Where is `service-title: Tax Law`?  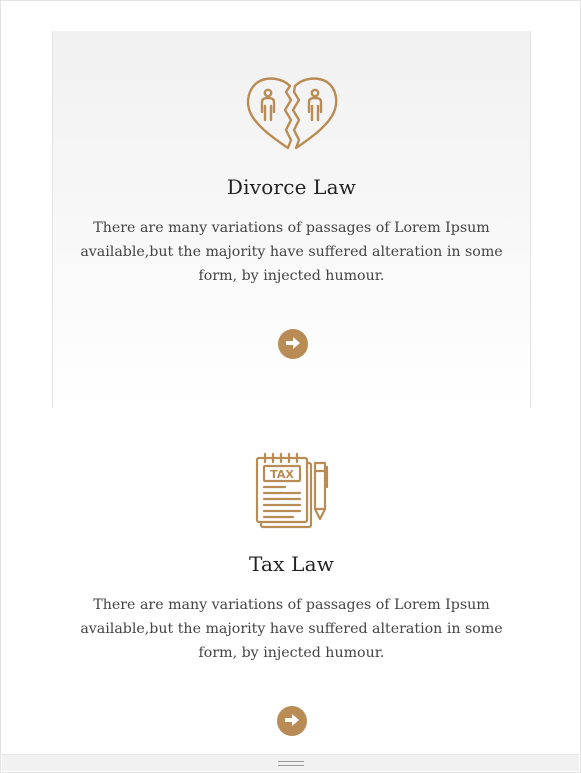
service-title: Tax Law is located at coordinates (291, 564).